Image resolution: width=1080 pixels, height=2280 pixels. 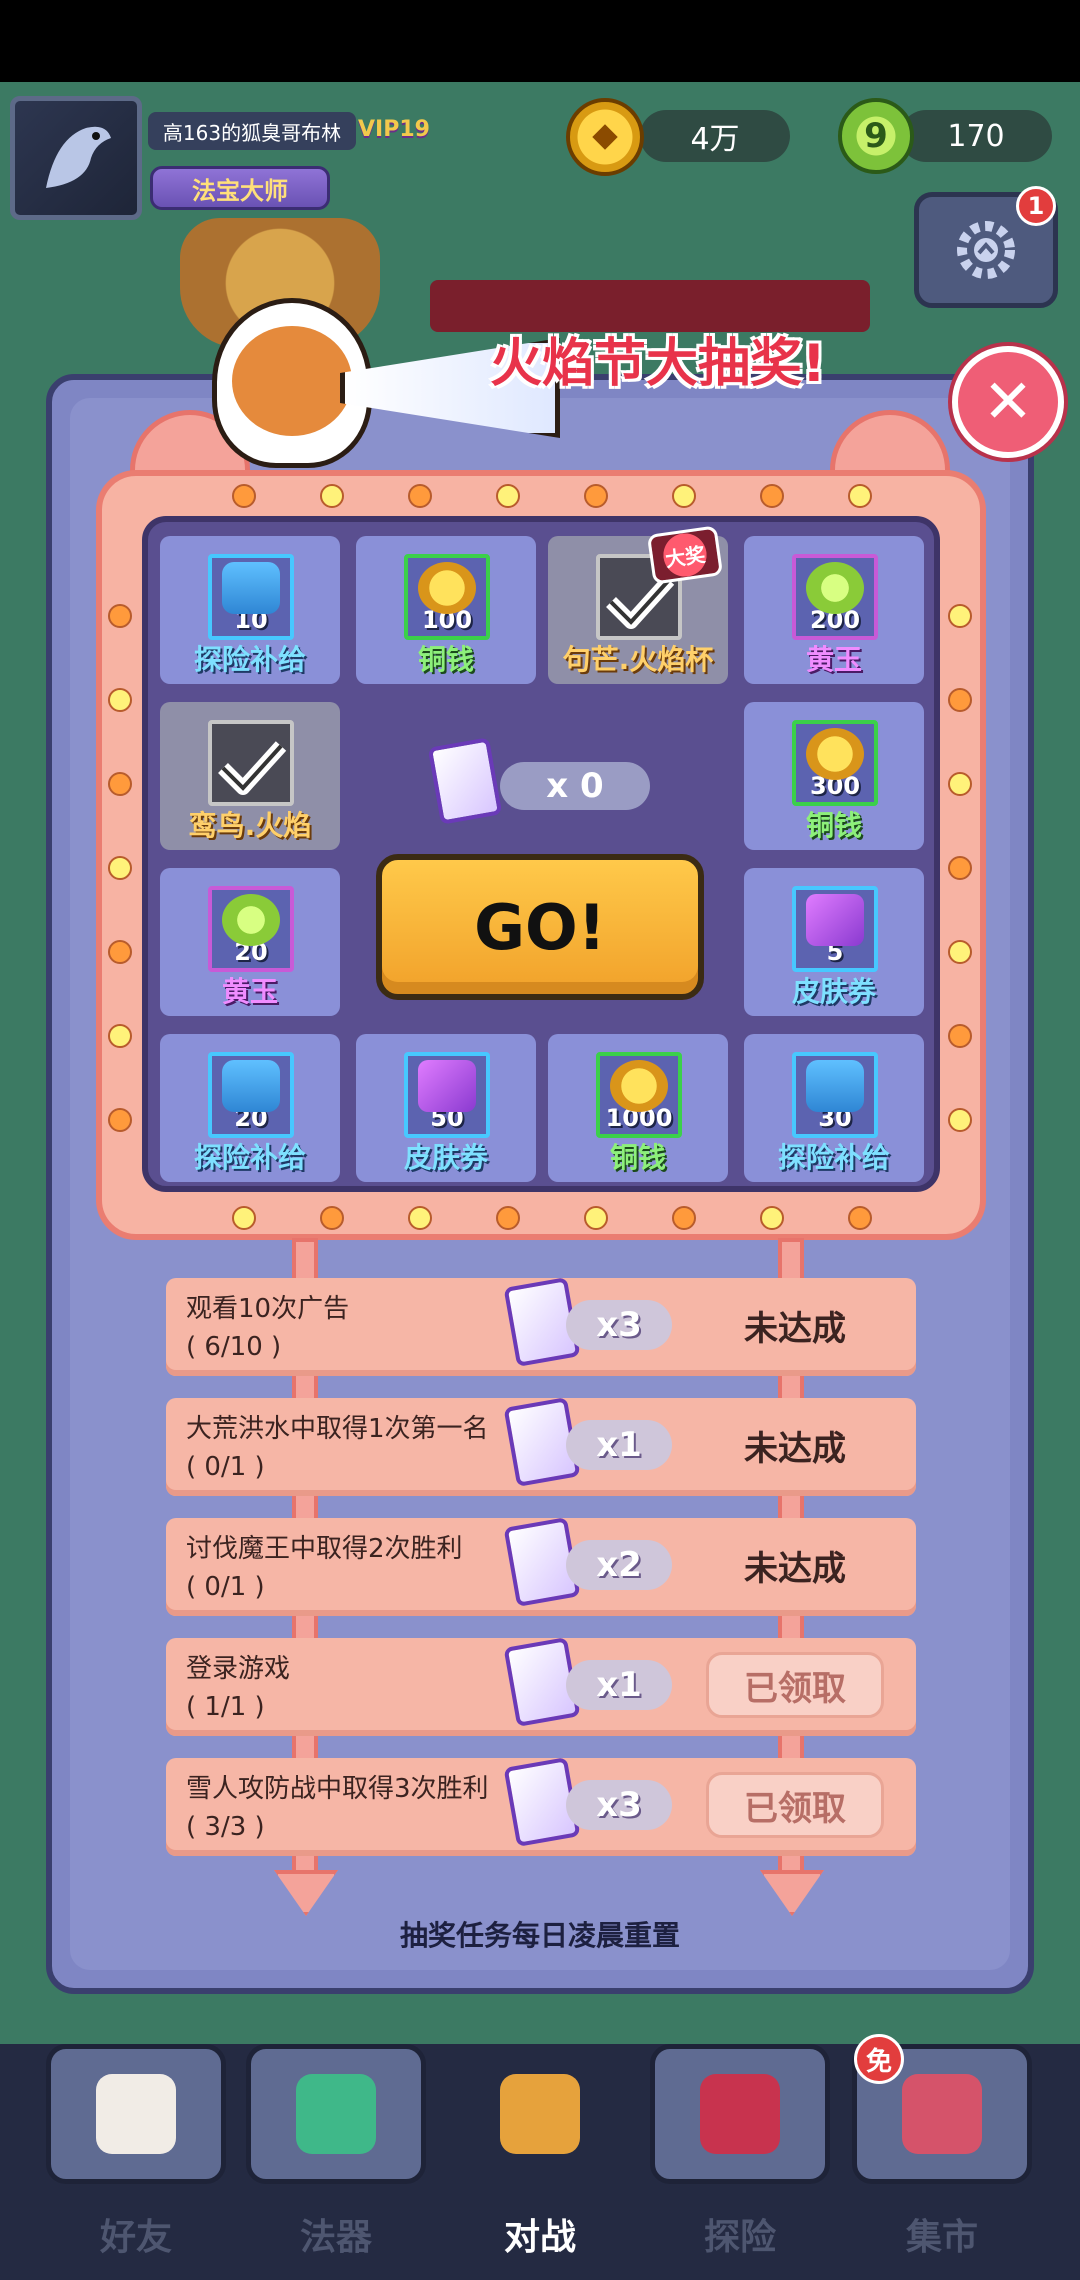 I want to click on task-title: 观看10次广告, so click(x=268, y=1309).